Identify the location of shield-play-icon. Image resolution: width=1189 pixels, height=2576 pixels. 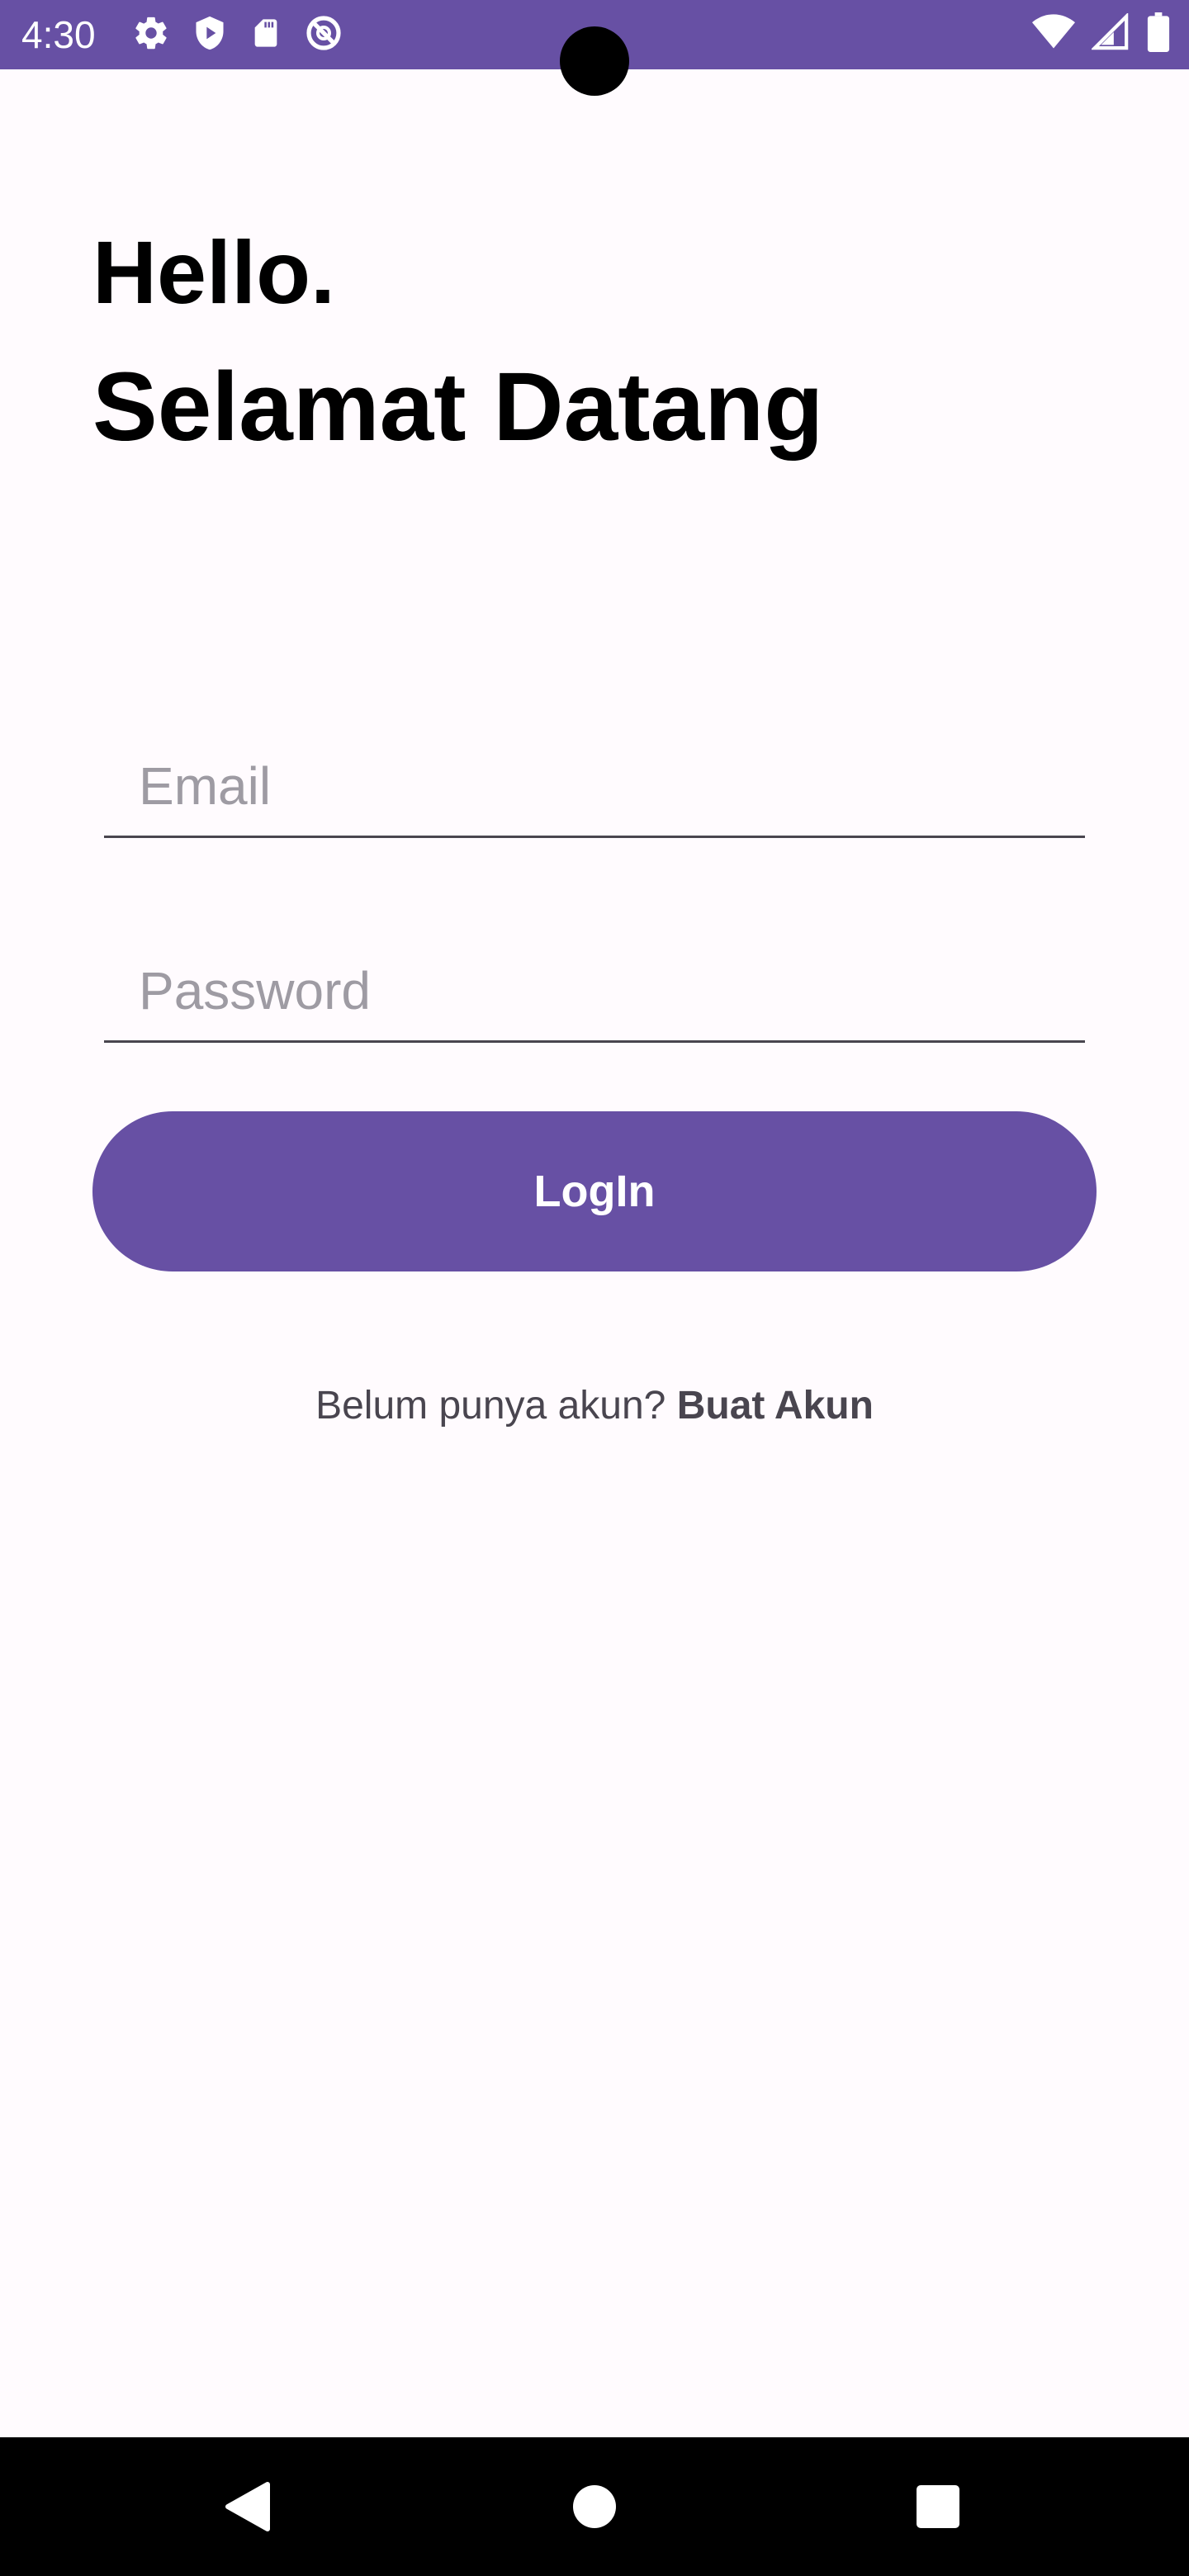
(210, 35).